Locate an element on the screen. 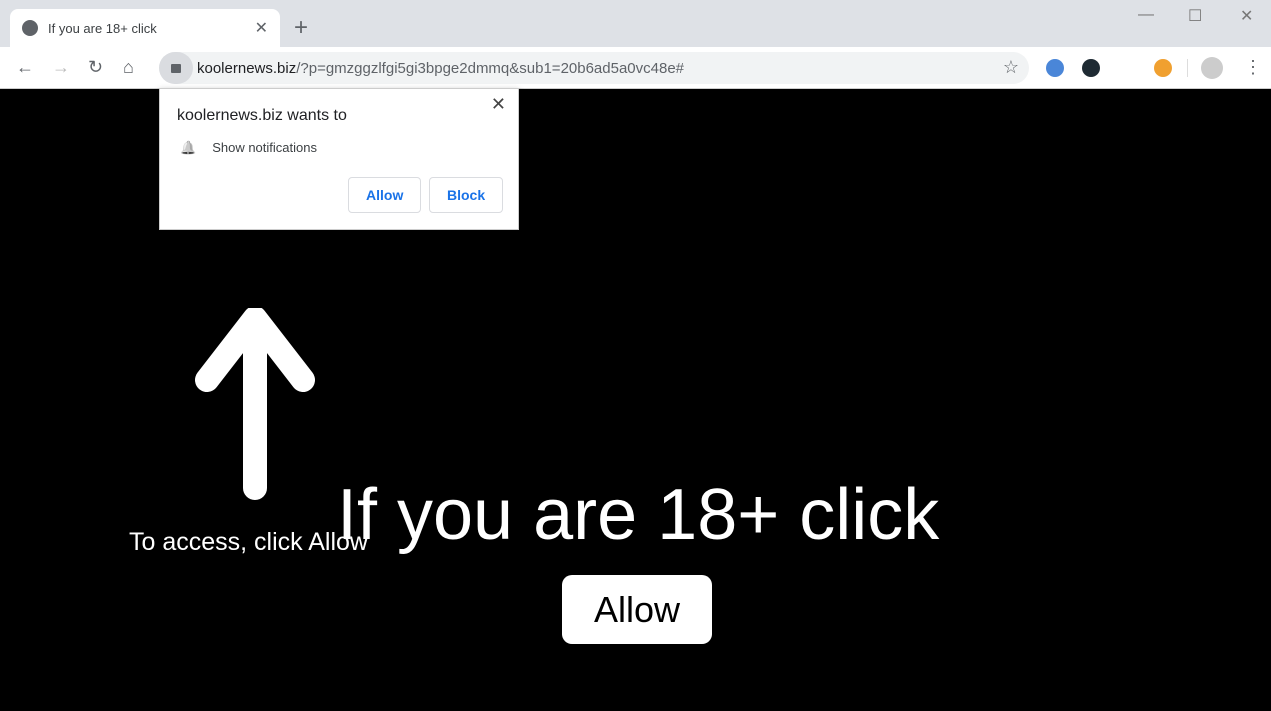 This screenshot has width=1271, height=711. access-text: To access, click Allow is located at coordinates (248, 542).